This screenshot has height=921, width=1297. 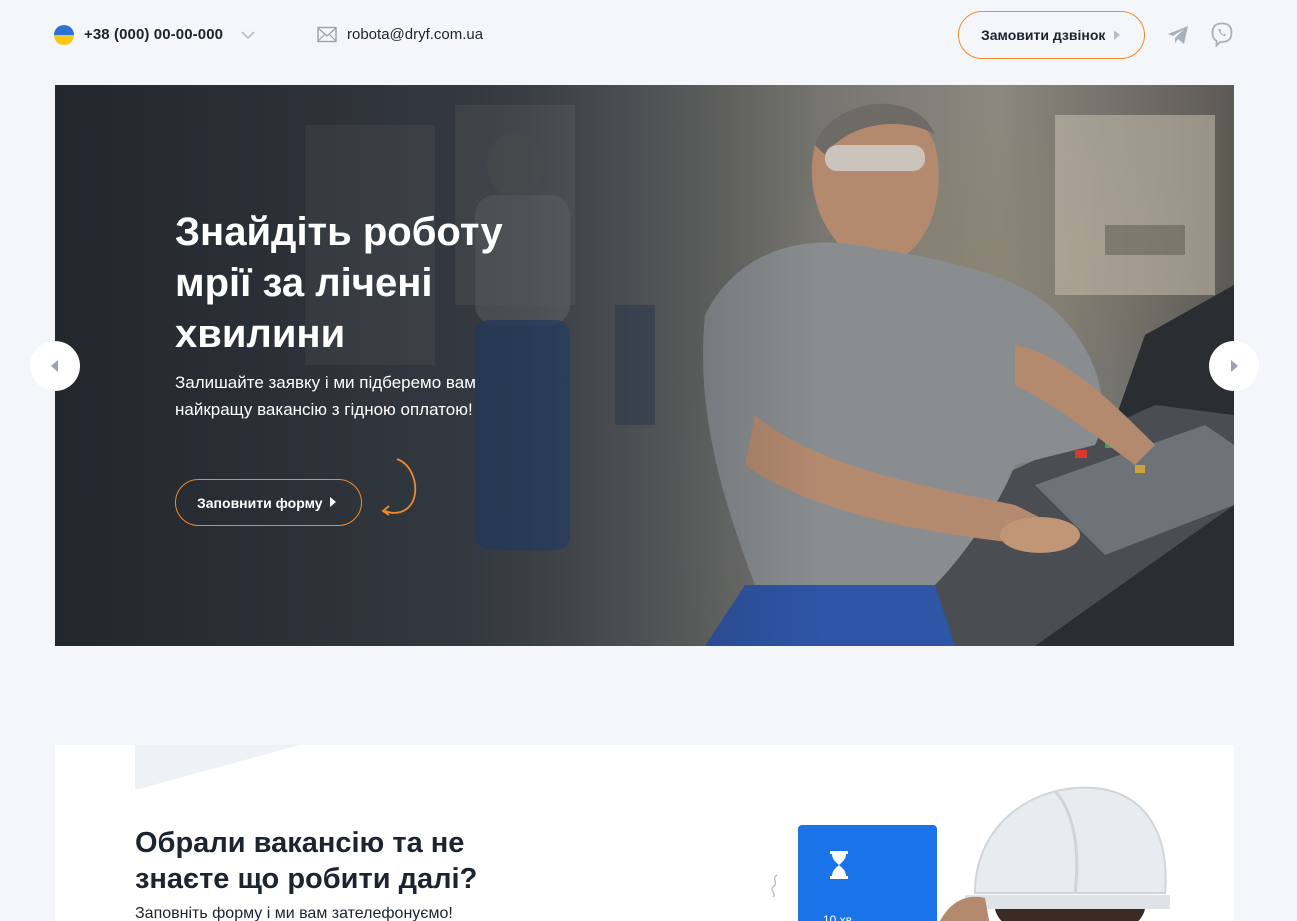 What do you see at coordinates (1043, 35) in the screenshot?
I see `order-call-label: Замовити дзвінок` at bounding box center [1043, 35].